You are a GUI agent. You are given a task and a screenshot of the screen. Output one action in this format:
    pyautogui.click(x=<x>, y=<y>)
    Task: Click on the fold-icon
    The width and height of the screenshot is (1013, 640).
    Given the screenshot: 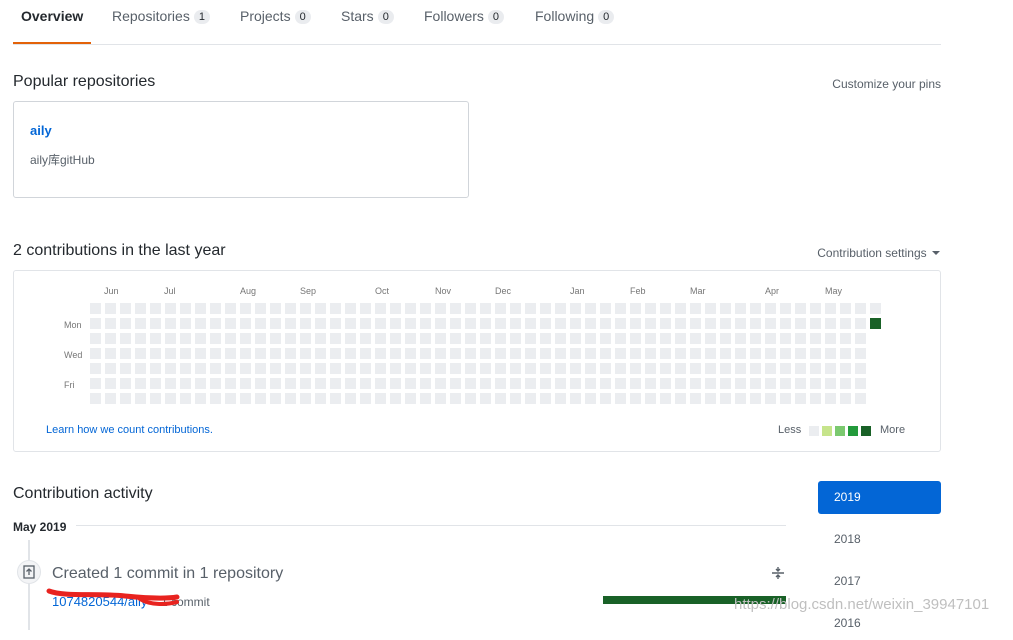 What is the action you would take?
    pyautogui.click(x=778, y=574)
    